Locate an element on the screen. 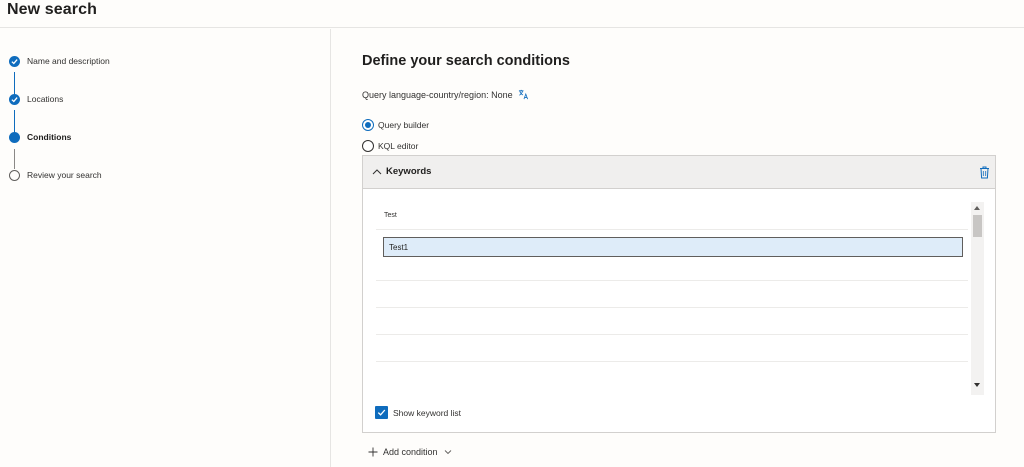 The height and width of the screenshot is (467, 1024). show-keyword-list-option: Show keyword list is located at coordinates (418, 412).